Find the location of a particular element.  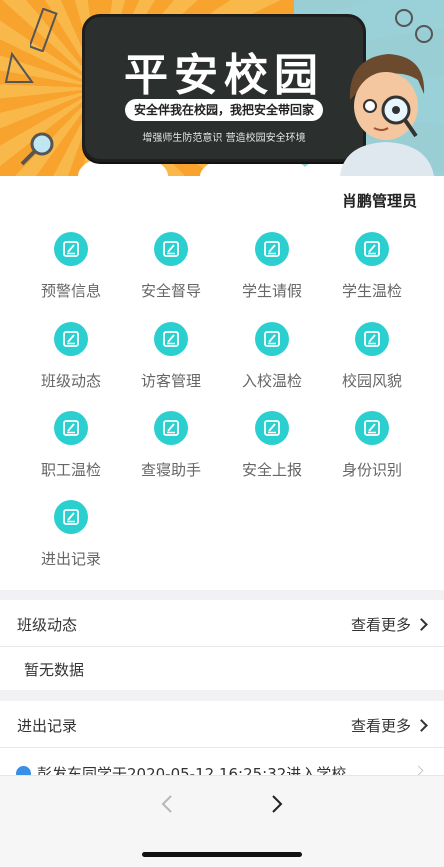

admin-name: 肖鹏管理员 is located at coordinates (379, 201).